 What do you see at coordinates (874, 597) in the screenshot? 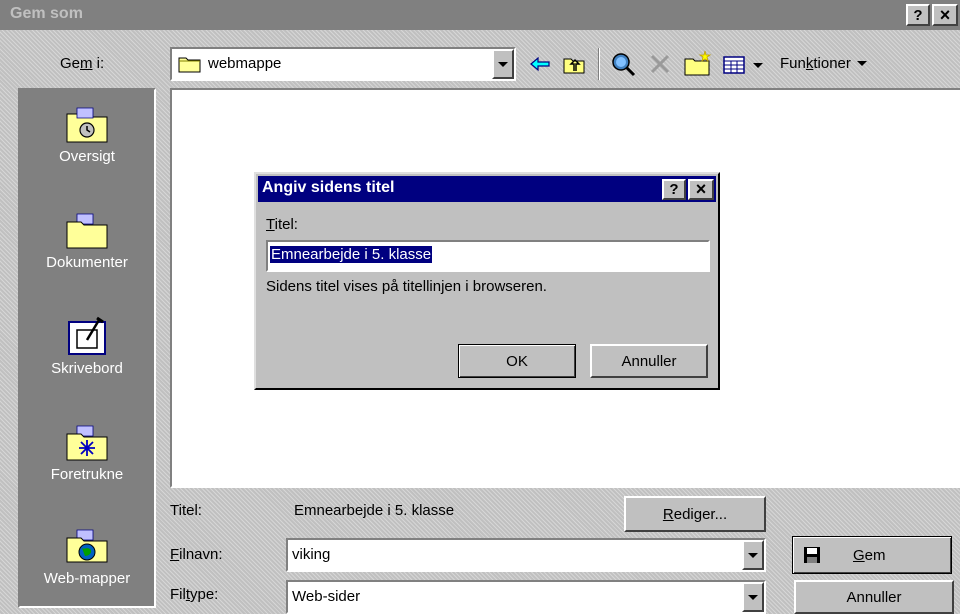
I see `cancel-button: Annuller` at bounding box center [874, 597].